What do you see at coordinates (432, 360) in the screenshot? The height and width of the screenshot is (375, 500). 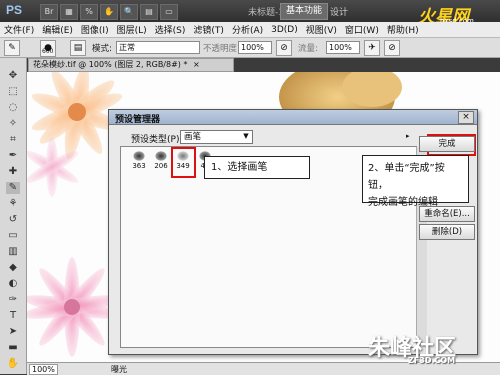 I see `watermark-sub: ZF3D.COM` at bounding box center [432, 360].